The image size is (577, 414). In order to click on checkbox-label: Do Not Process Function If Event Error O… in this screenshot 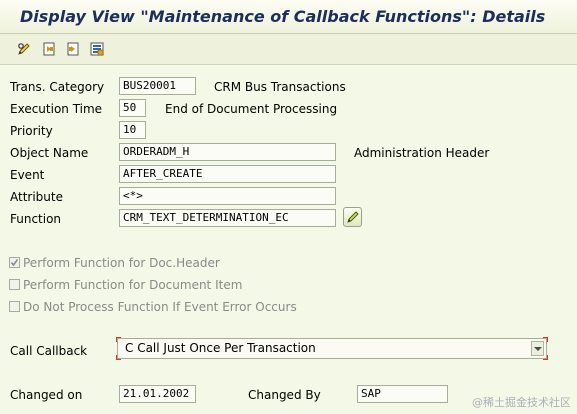, I will do `click(160, 307)`.